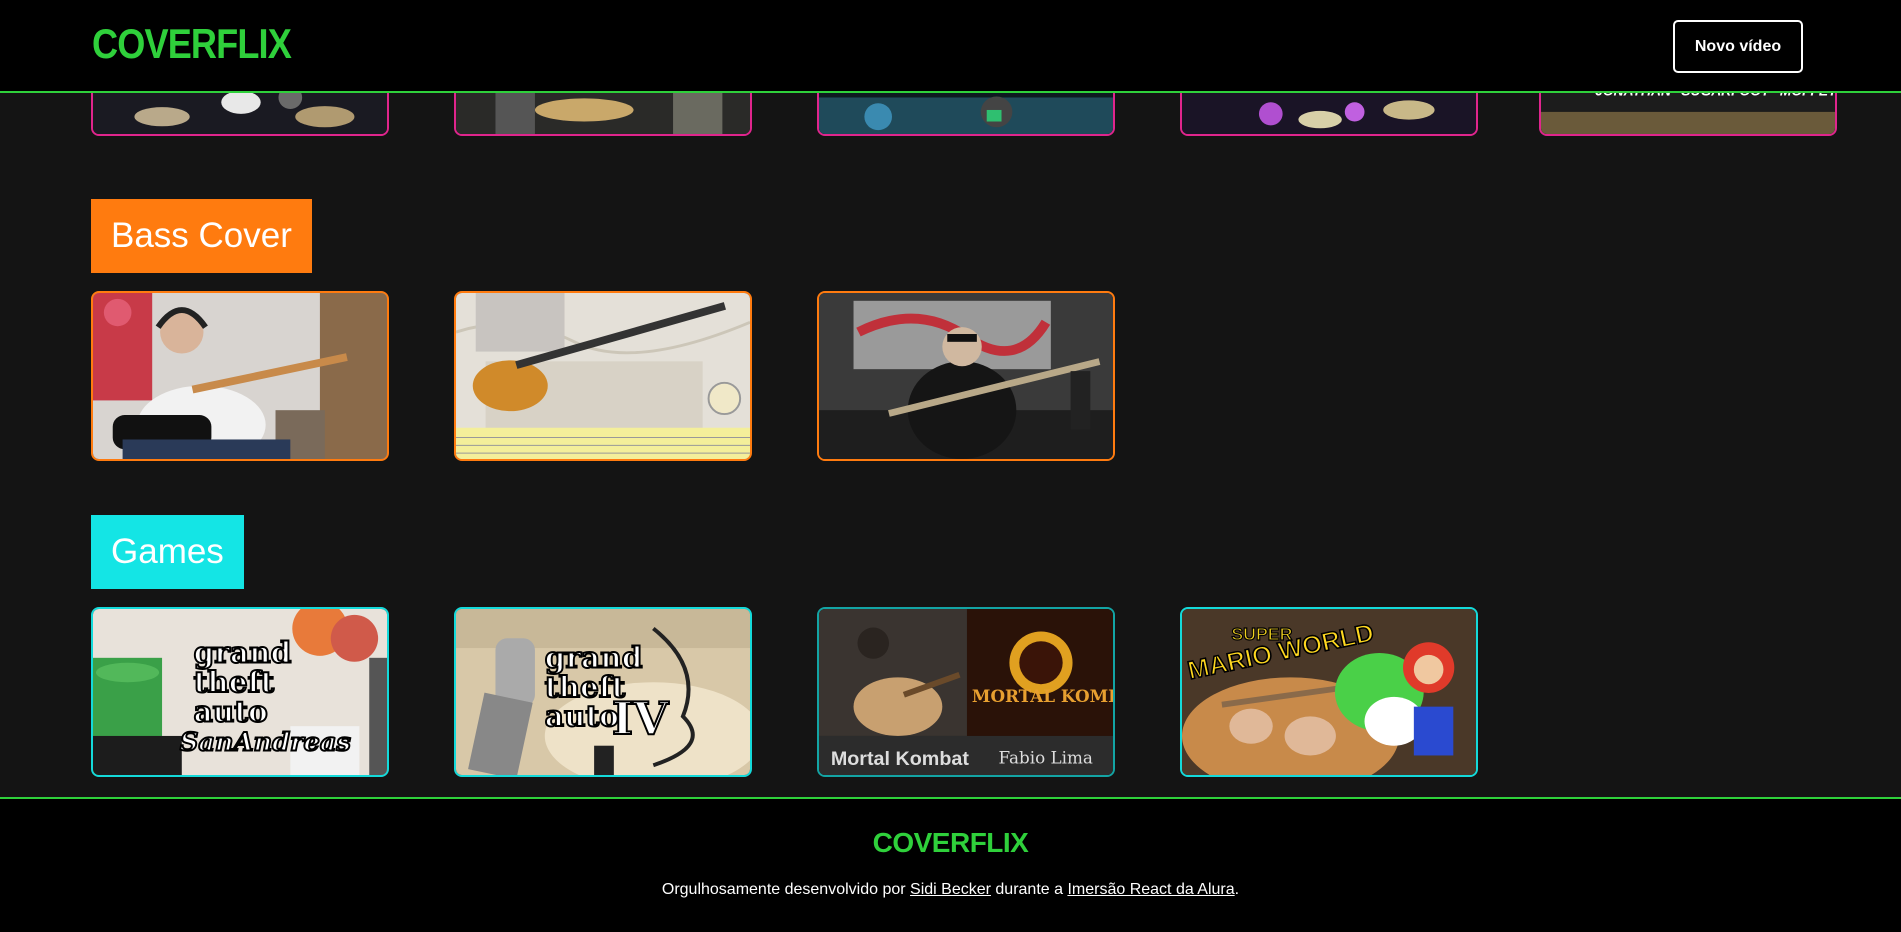 This screenshot has height=932, width=1901. What do you see at coordinates (1738, 46) in the screenshot?
I see `new-video-button: Novo vídeo` at bounding box center [1738, 46].